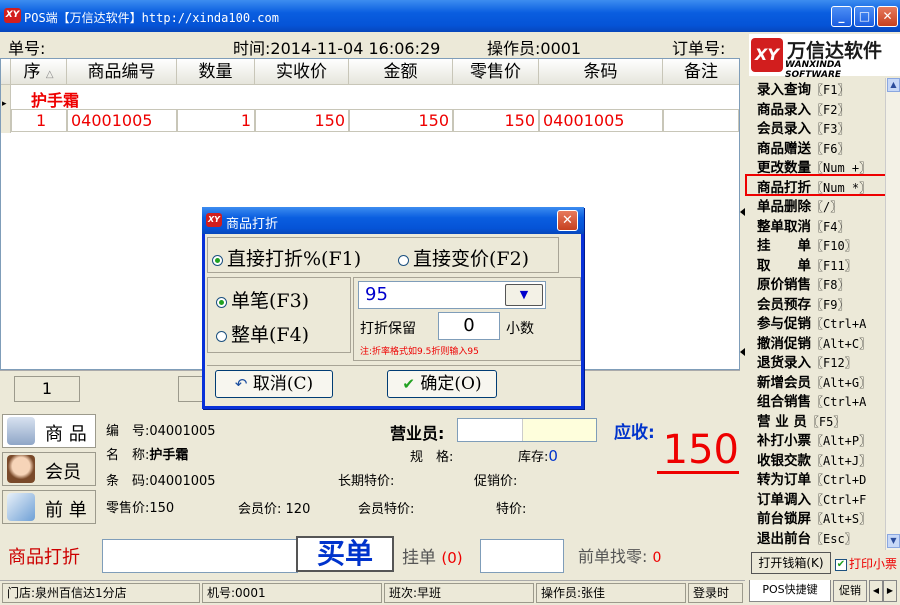 This screenshot has height=605, width=900. Describe the element at coordinates (611, 593) in the screenshot. I see `status-operator: 操作员:张佳` at that location.